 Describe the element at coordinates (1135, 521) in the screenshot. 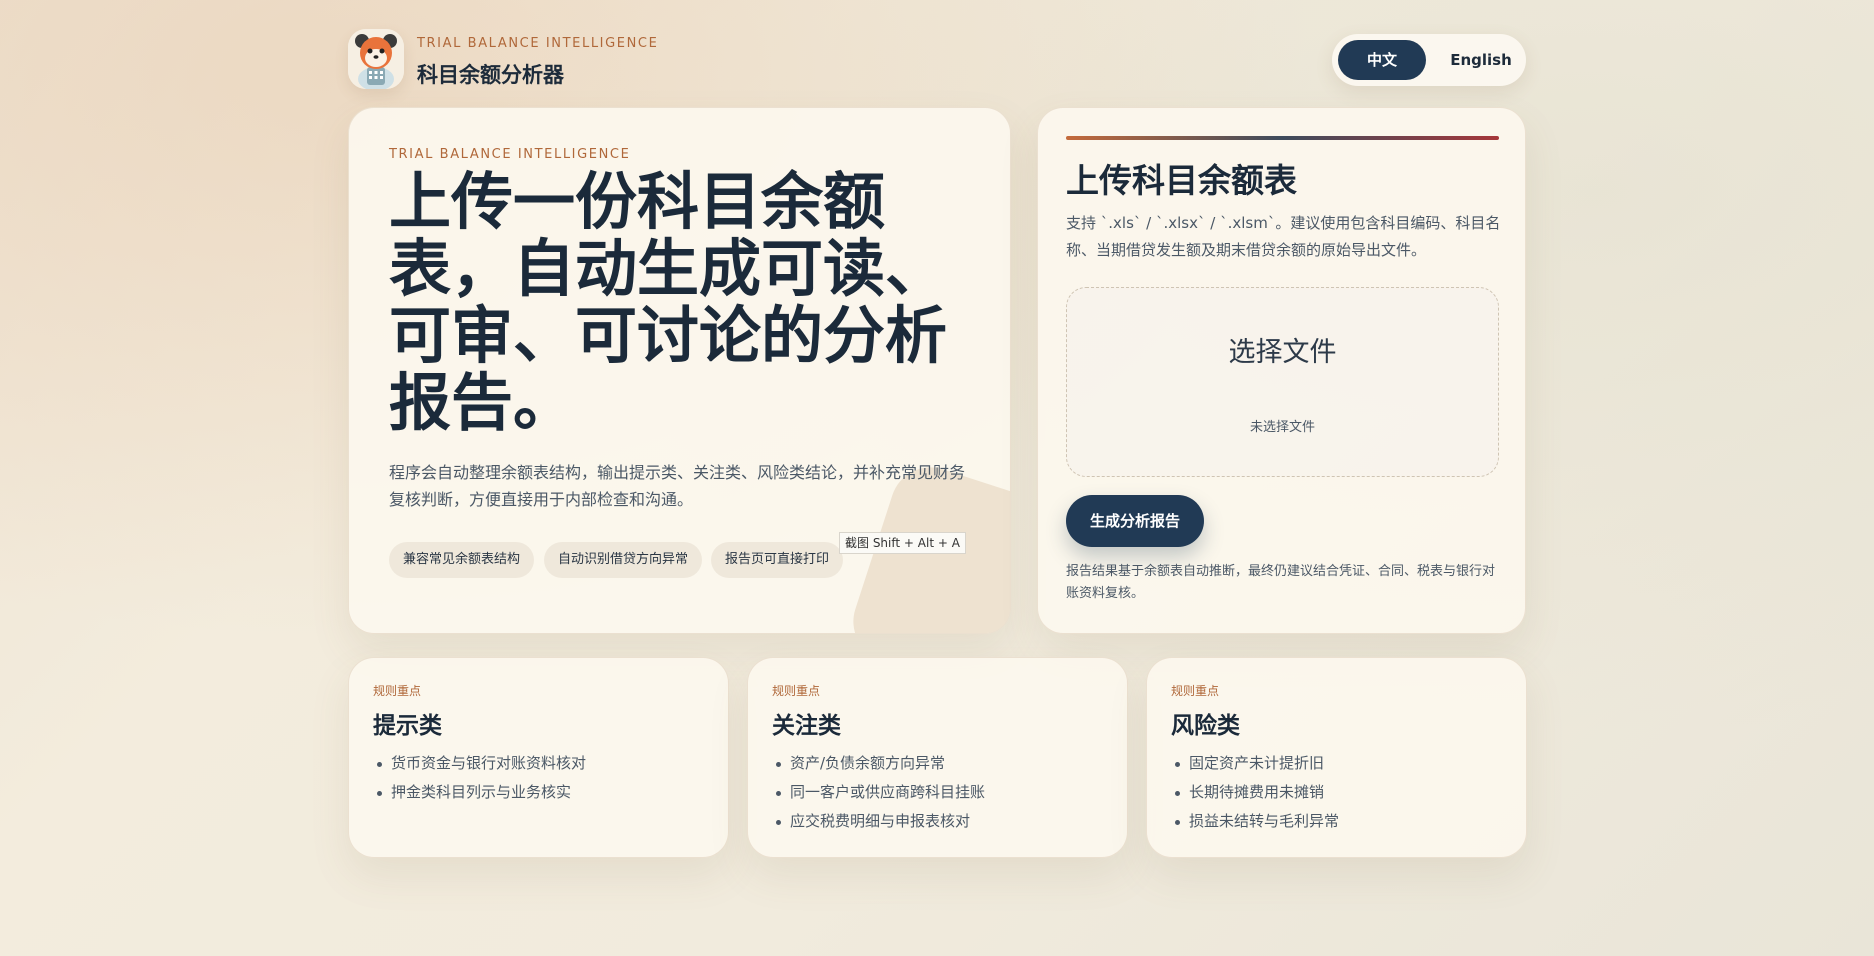

I see `generate-report-button: 生成分析报告` at that location.